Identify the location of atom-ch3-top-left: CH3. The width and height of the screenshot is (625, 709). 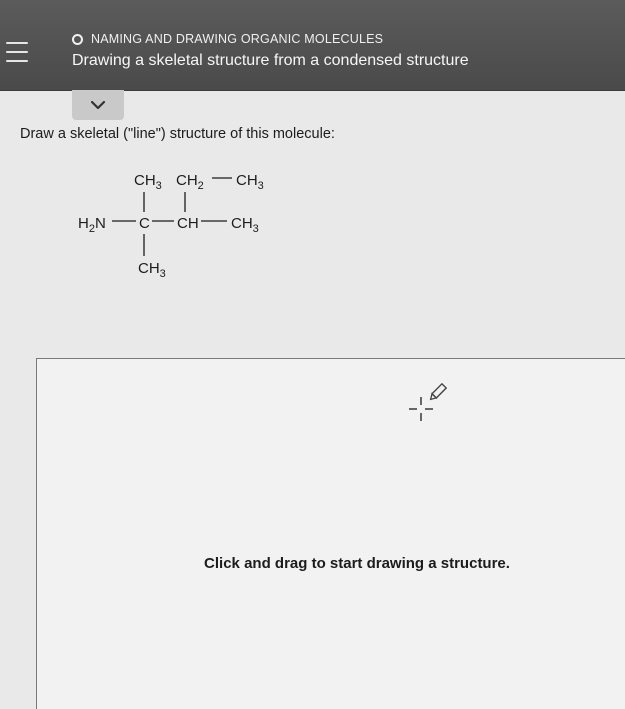
(148, 182).